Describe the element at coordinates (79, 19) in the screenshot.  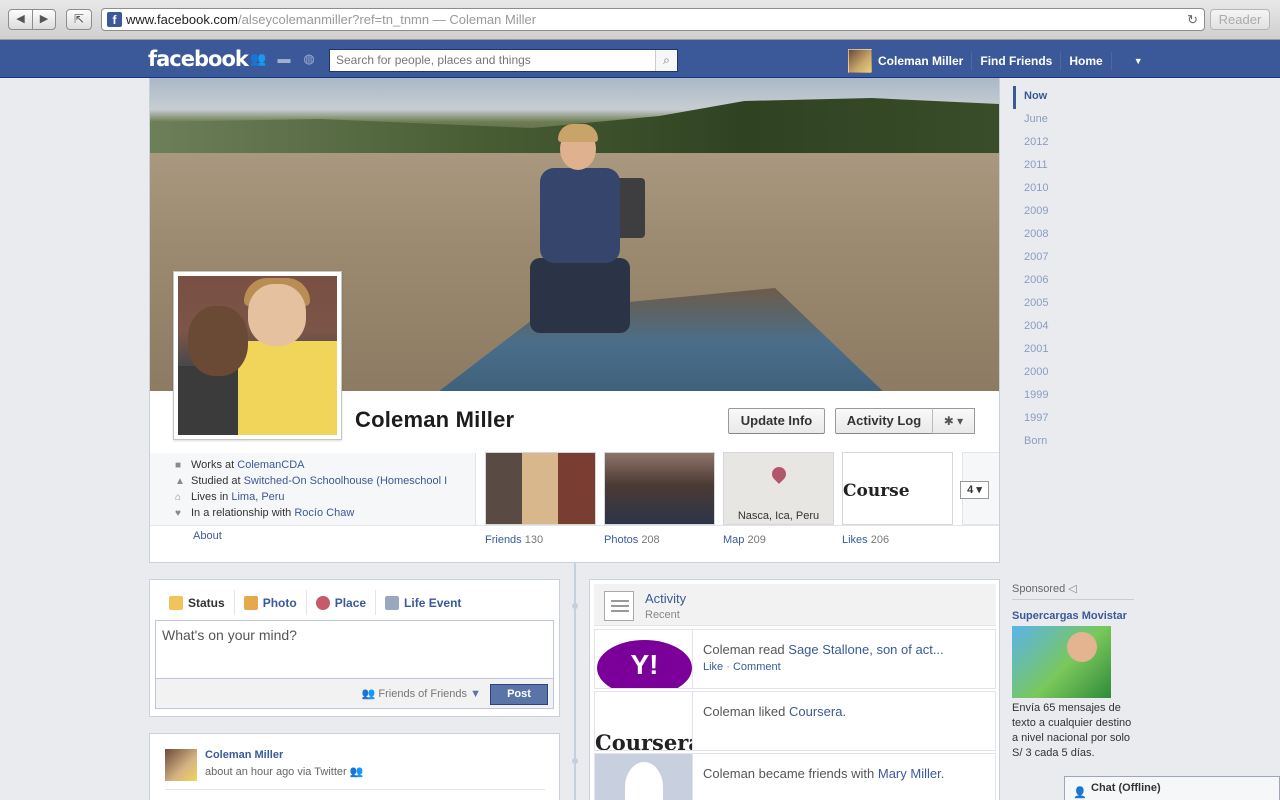
I see `share-button: ⇱` at that location.